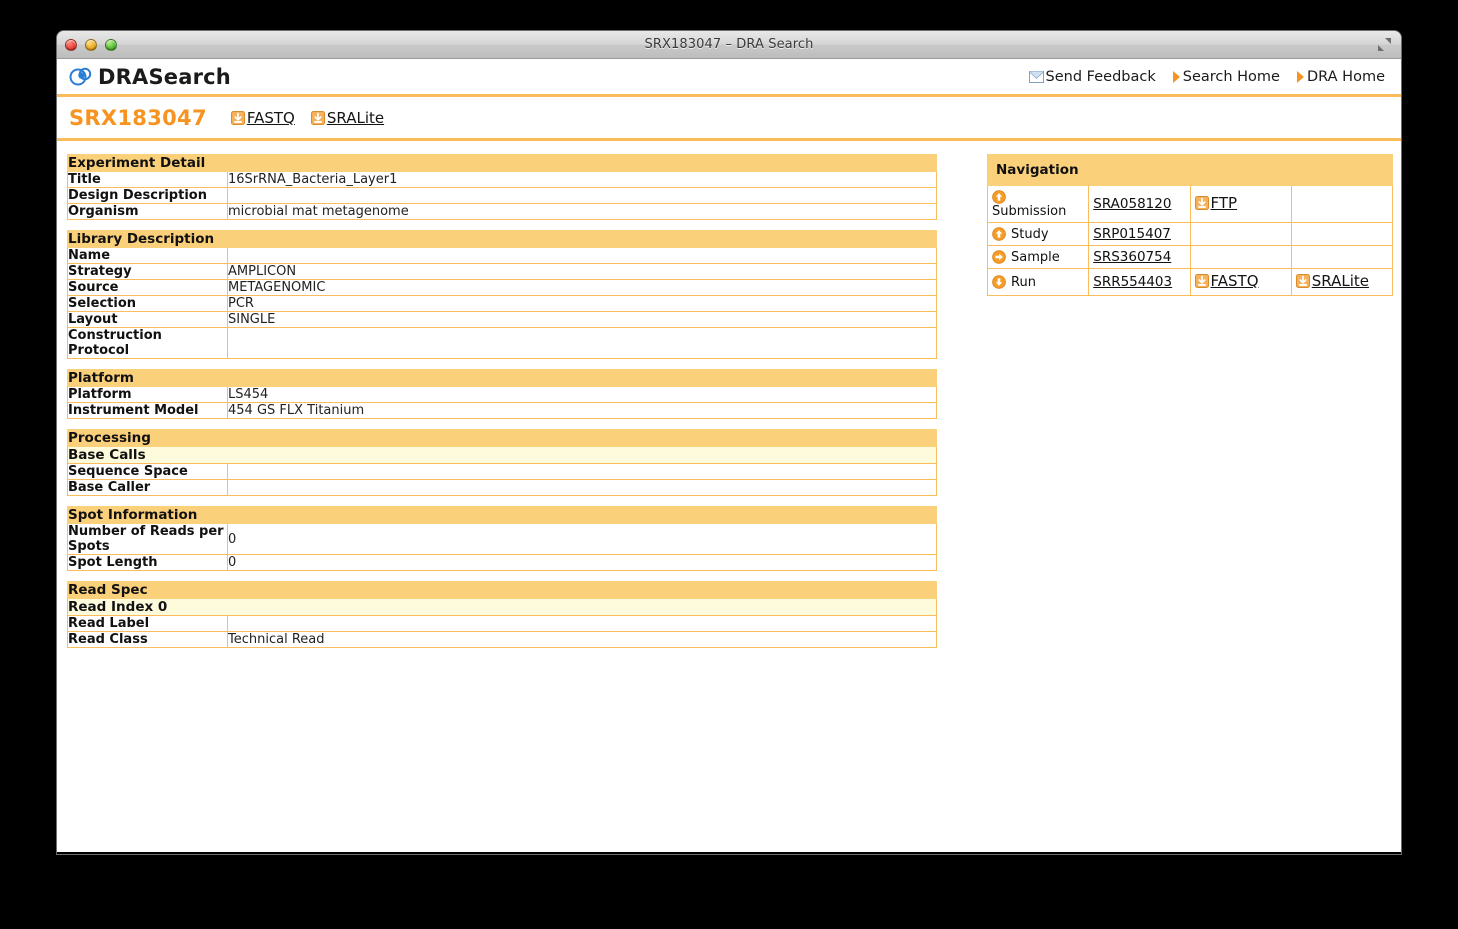  I want to click on search-home-link: Search Home, so click(1226, 77).